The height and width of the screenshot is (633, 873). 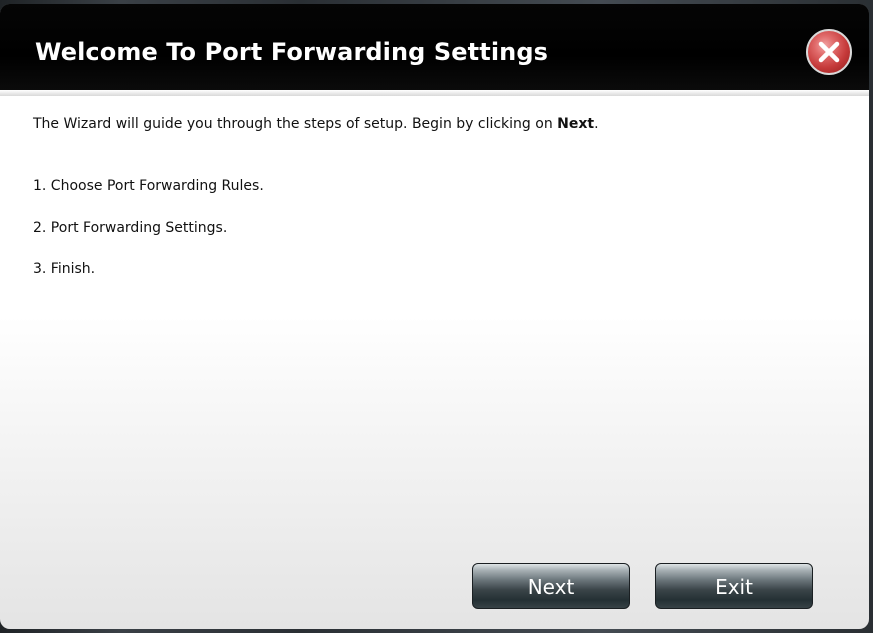 What do you see at coordinates (551, 586) in the screenshot?
I see `next-button: Next` at bounding box center [551, 586].